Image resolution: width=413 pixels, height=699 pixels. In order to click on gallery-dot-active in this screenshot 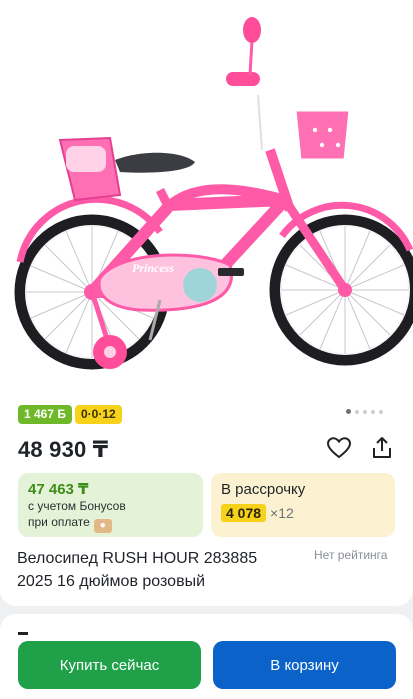, I will do `click(348, 411)`.